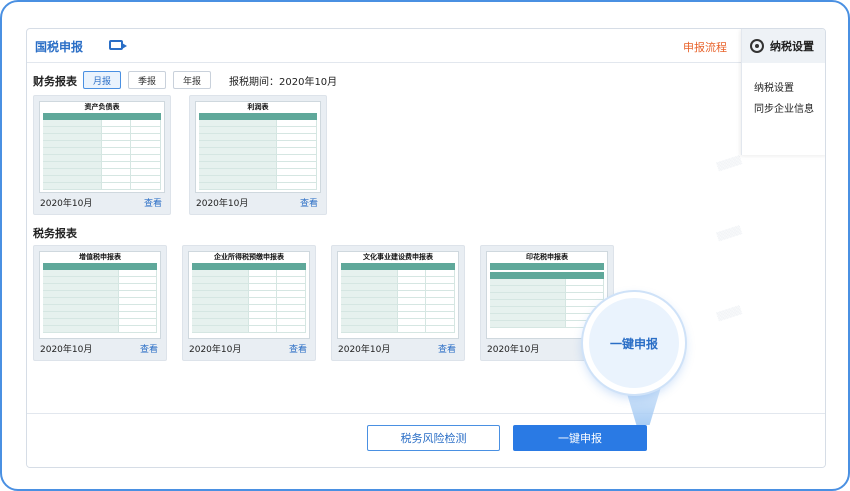  What do you see at coordinates (580, 438) in the screenshot?
I see `one-click-file-button: 一键申报` at bounding box center [580, 438].